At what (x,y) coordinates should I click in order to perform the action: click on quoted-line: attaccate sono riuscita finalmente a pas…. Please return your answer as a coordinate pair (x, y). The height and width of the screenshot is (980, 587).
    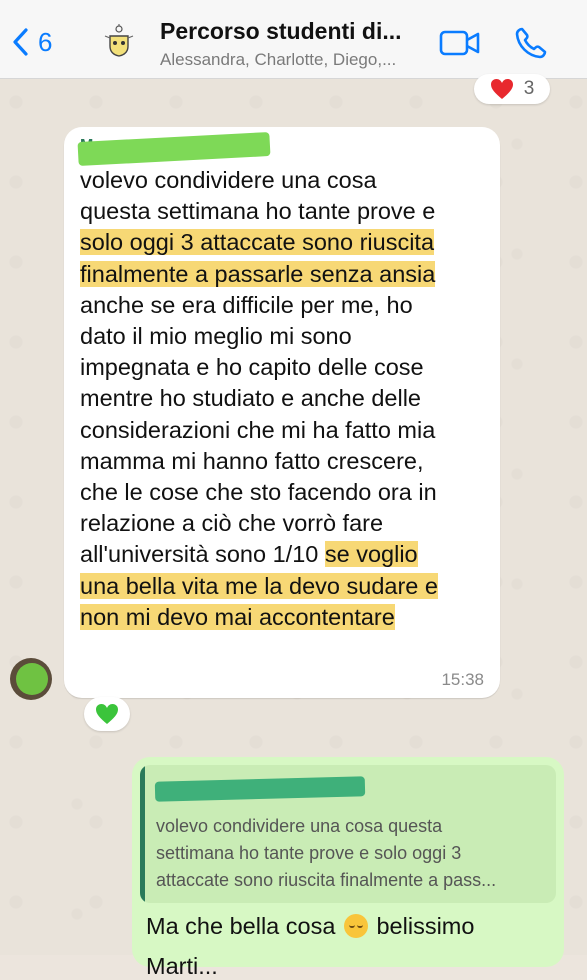
    Looking at the image, I should click on (326, 880).